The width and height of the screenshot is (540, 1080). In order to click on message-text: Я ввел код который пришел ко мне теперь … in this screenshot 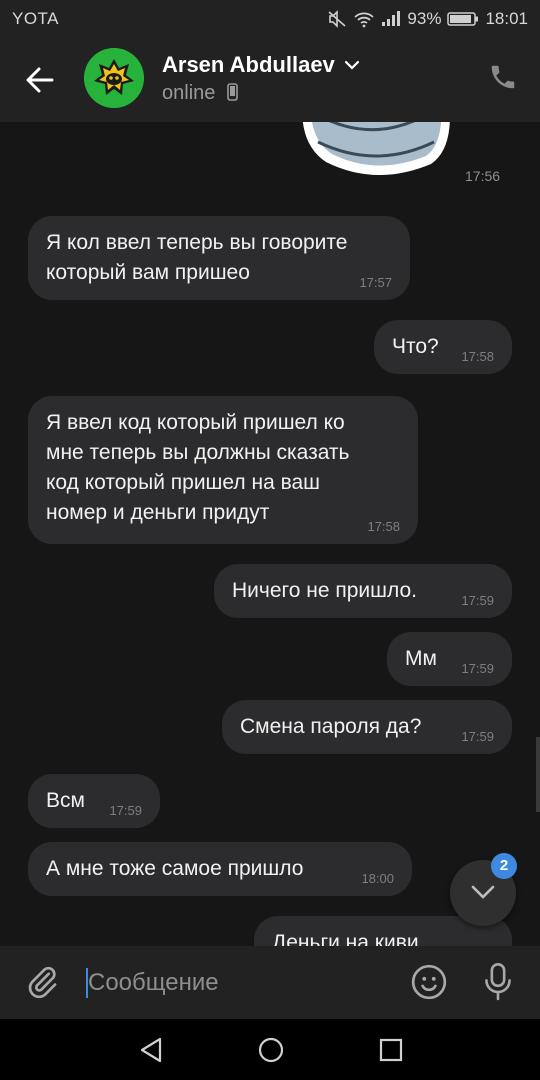, I will do `click(198, 467)`.